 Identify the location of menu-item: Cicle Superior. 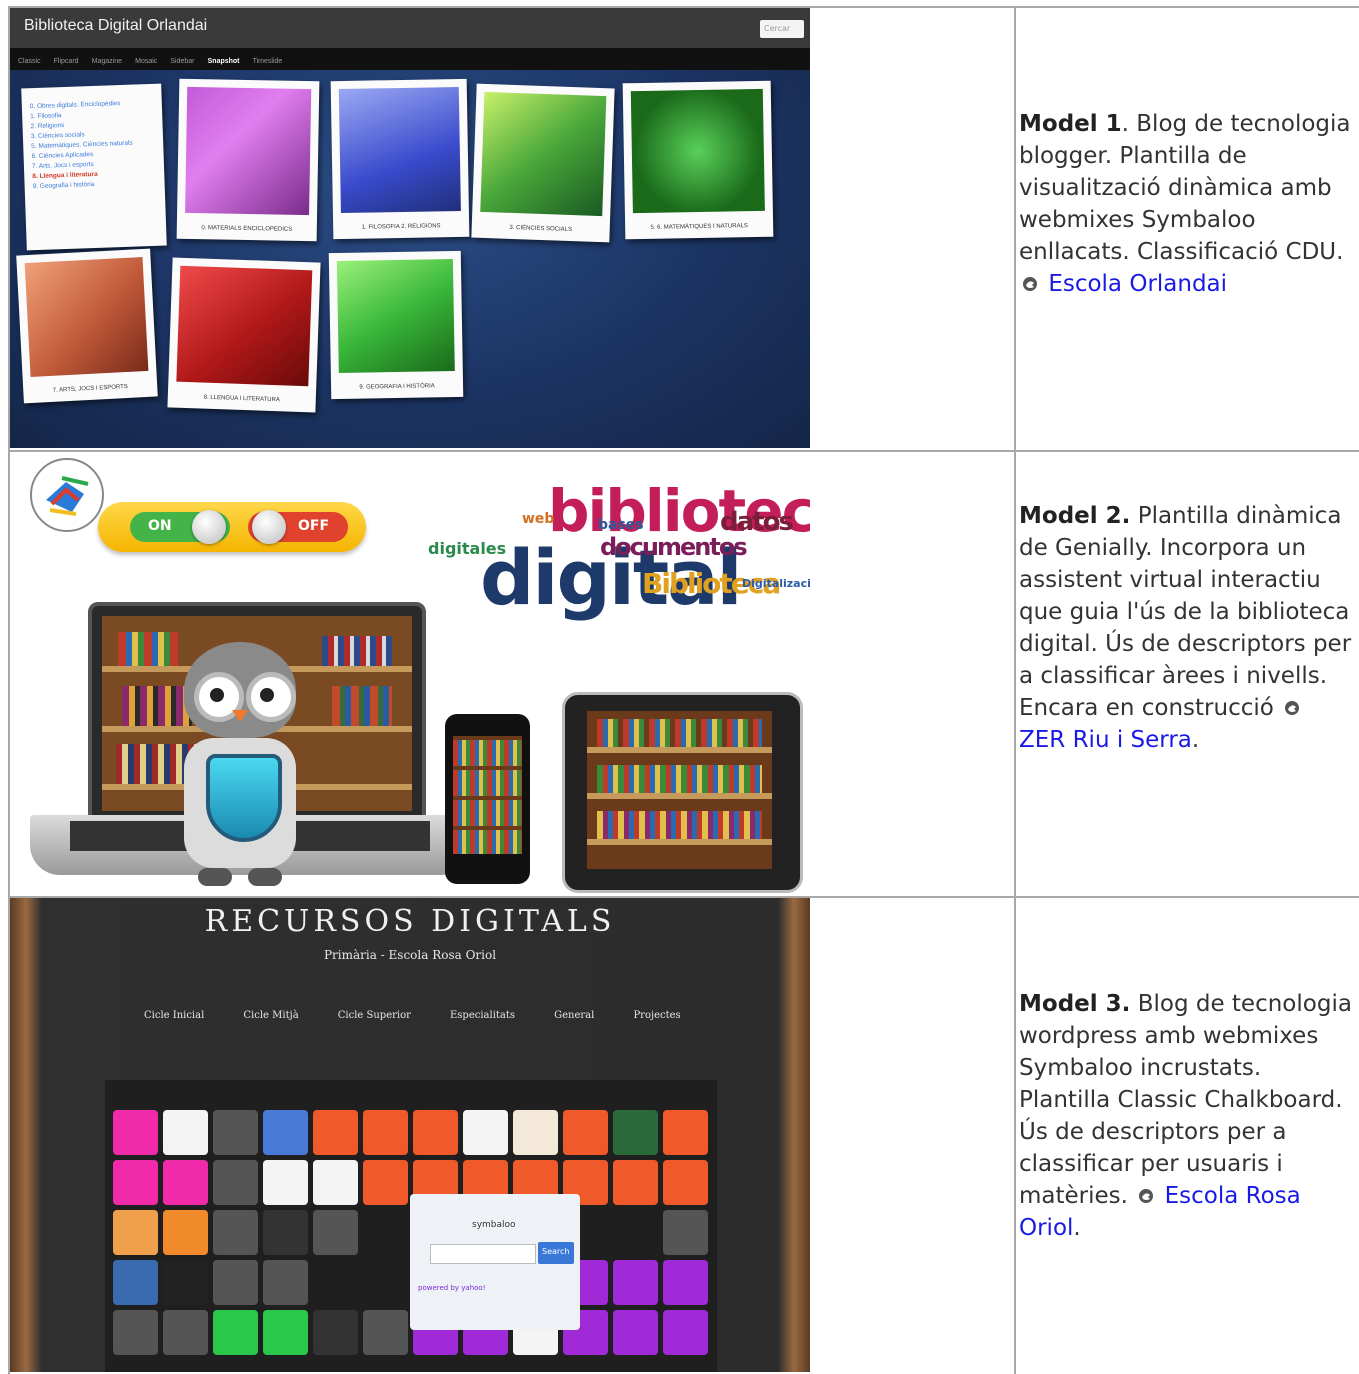
(374, 1015).